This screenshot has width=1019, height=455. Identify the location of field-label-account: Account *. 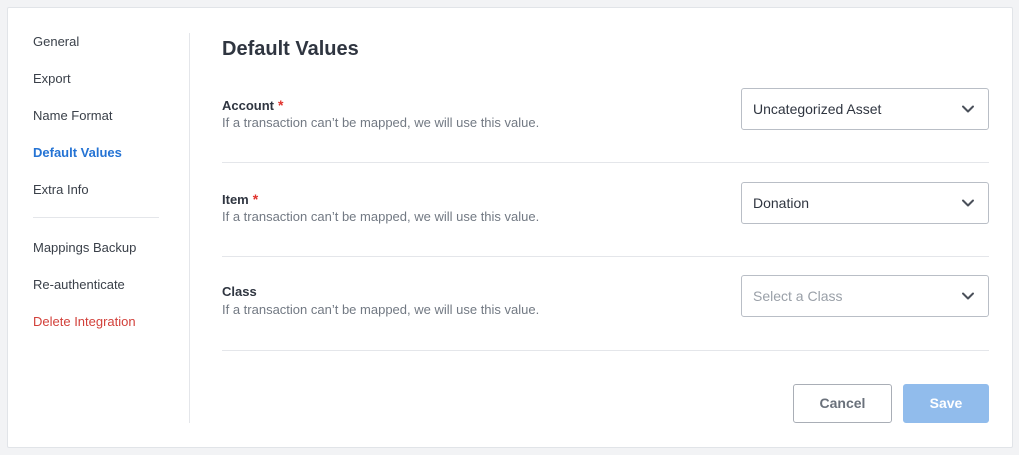
(252, 105).